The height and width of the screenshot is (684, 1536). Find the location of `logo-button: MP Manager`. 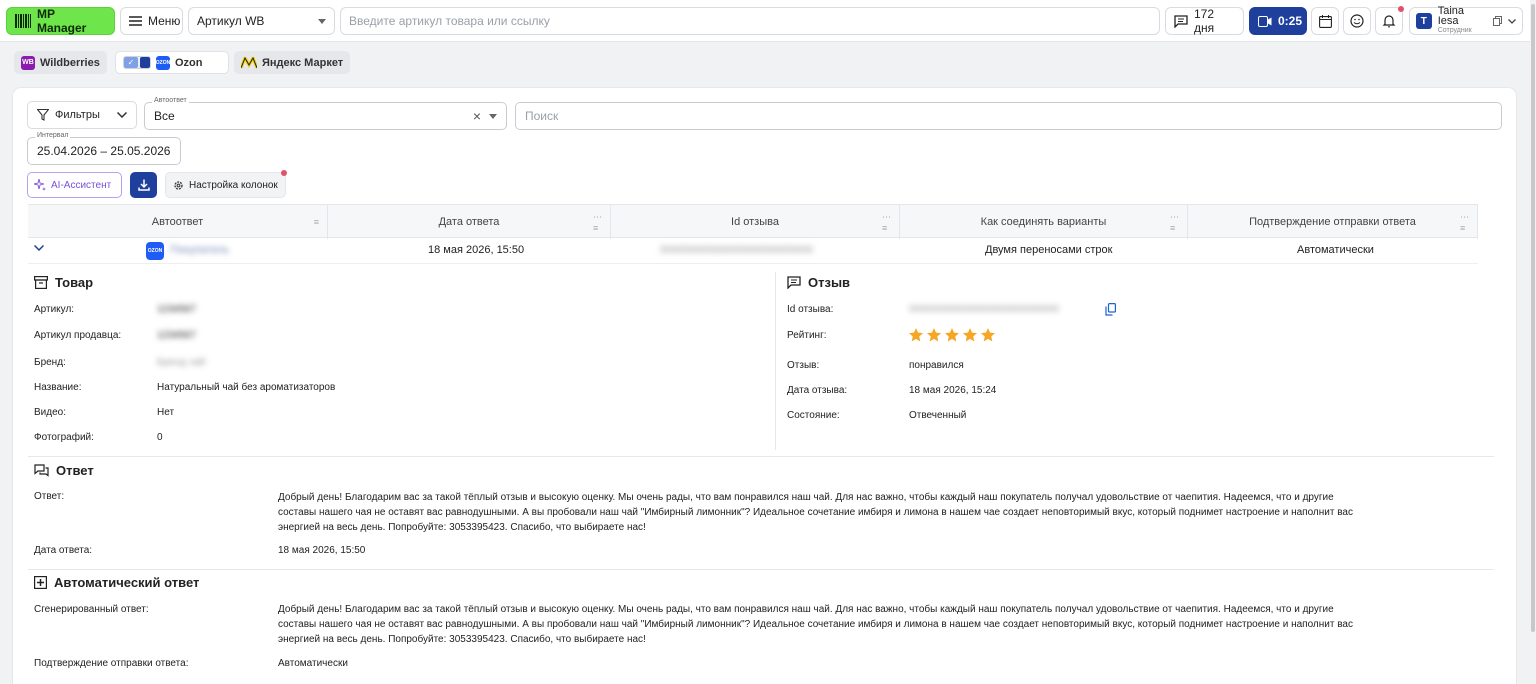

logo-button: MP Manager is located at coordinates (60, 21).